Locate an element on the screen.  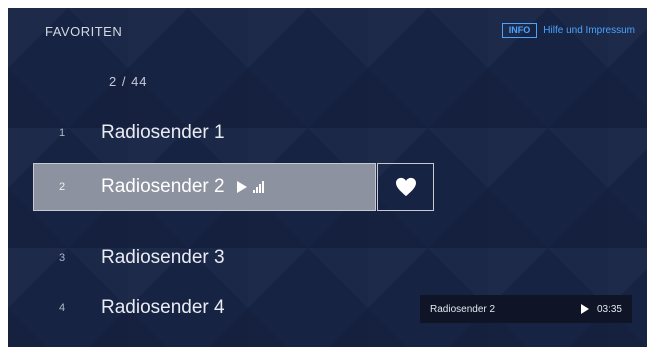
heart-icon is located at coordinates (405, 187).